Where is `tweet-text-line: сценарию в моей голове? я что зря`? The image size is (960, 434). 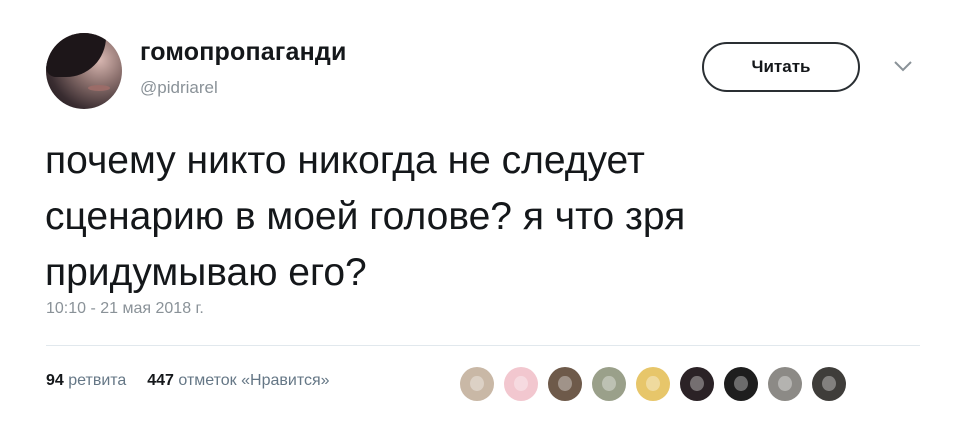
tweet-text-line: сценарию в моей голове? я что зря is located at coordinates (365, 216).